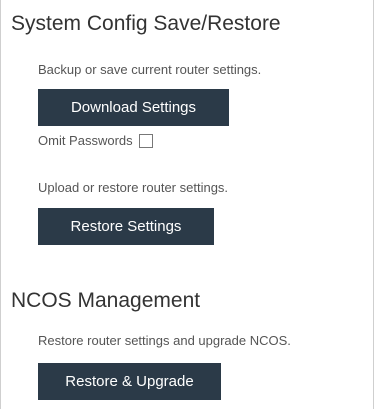  What do you see at coordinates (126, 226) in the screenshot?
I see `restore-settings-button: Restore Settings` at bounding box center [126, 226].